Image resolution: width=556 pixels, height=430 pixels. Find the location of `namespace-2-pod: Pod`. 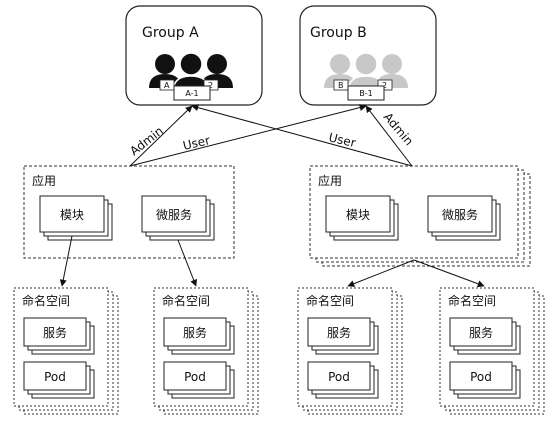

namespace-2-pod: Pod is located at coordinates (199, 380).